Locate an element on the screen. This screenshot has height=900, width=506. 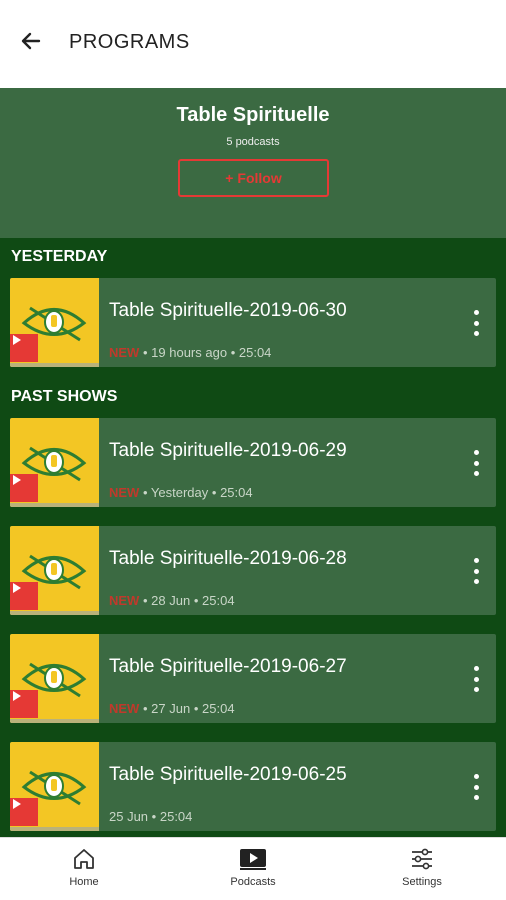
episode-meta: NEW • Yesterday • 25:04 is located at coordinates (181, 492).